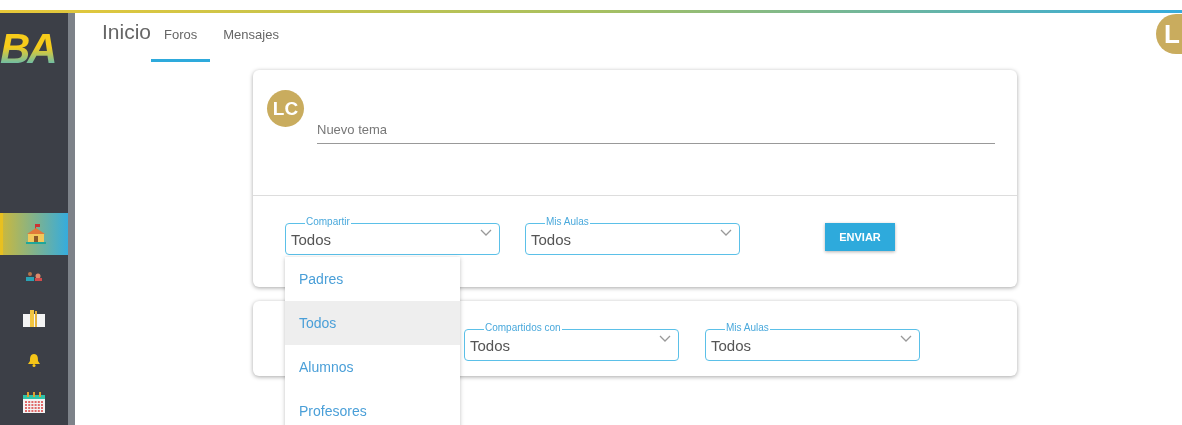  What do you see at coordinates (392, 235) in the screenshot?
I see `select-field: Compartir Todos` at bounding box center [392, 235].